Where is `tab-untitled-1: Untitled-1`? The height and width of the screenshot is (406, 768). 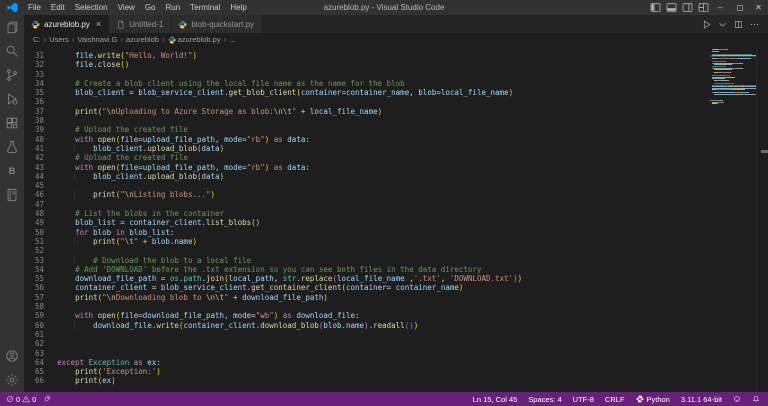 tab-untitled-1: Untitled-1 is located at coordinates (140, 24).